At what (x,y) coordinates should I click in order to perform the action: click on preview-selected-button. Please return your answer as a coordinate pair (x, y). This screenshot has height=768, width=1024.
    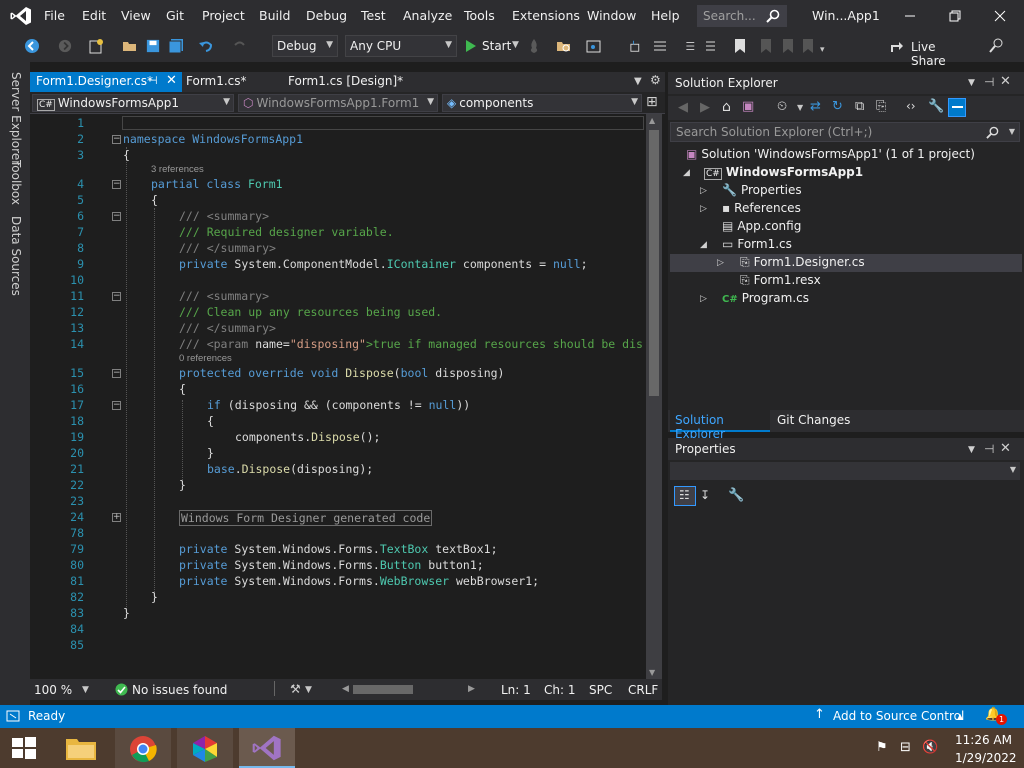
    Looking at the image, I should click on (957, 107).